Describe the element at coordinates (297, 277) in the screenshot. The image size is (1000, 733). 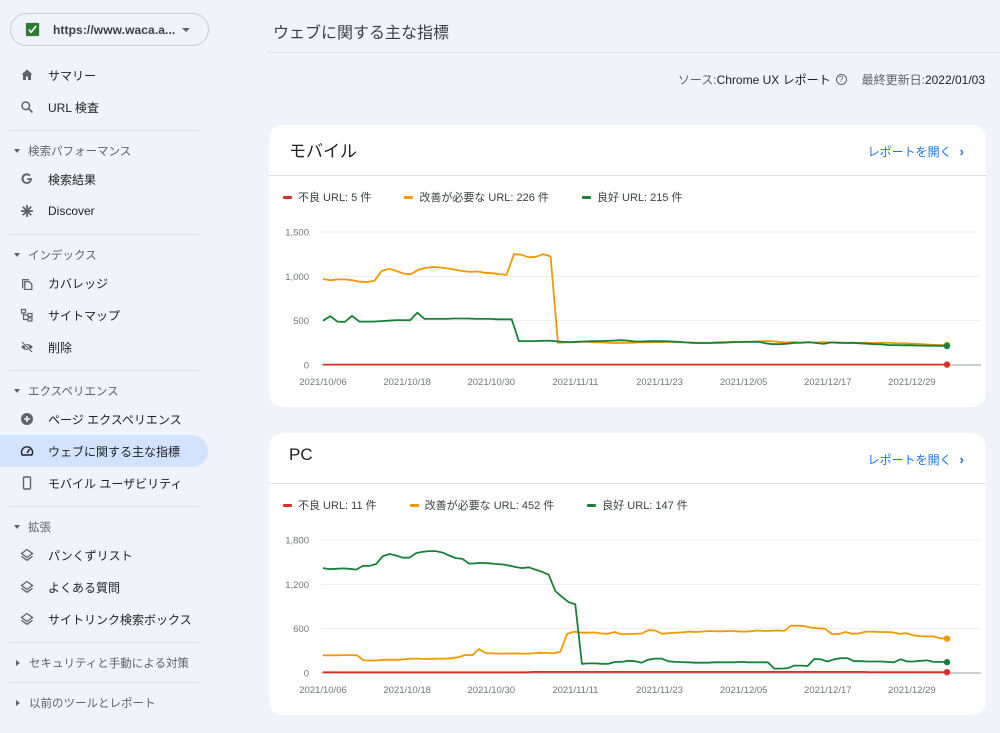
I see `y-tick-label: 1,000` at that location.